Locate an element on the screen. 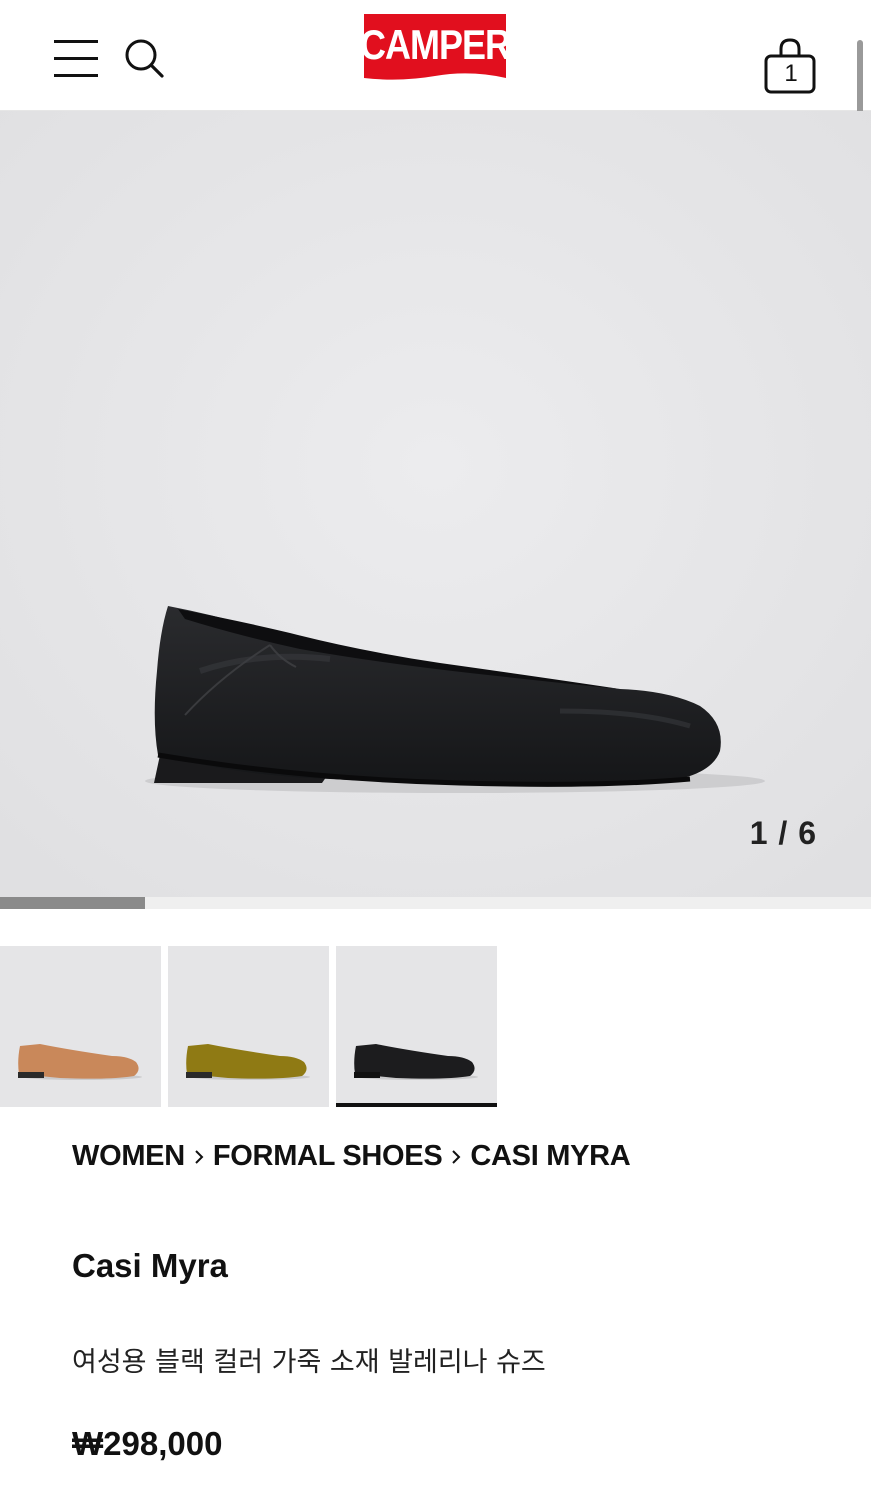 This screenshot has width=871, height=1500. active-color-indicator is located at coordinates (416, 1105).